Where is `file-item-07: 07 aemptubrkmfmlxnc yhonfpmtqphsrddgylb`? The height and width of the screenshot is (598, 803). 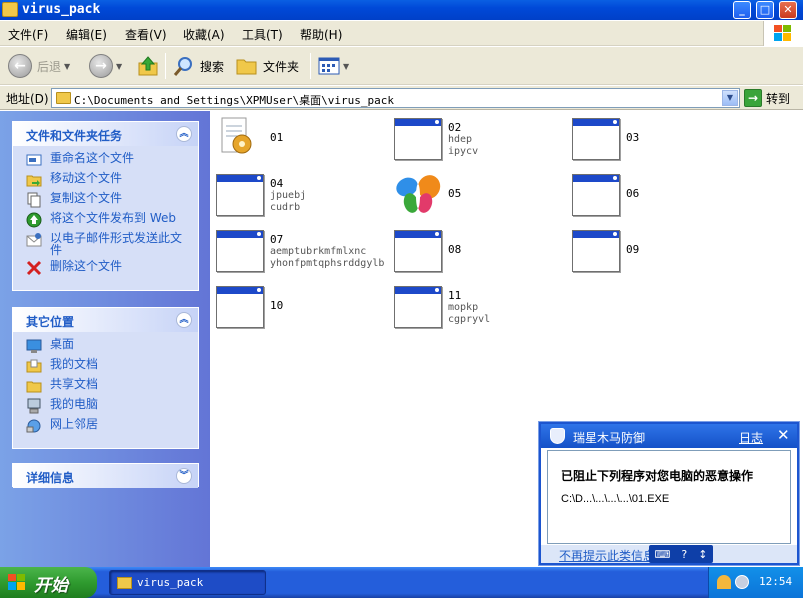 file-item-07: 07 aemptubrkmfmlxnc yhonfpmtqphsrddgylb is located at coordinates (302, 250).